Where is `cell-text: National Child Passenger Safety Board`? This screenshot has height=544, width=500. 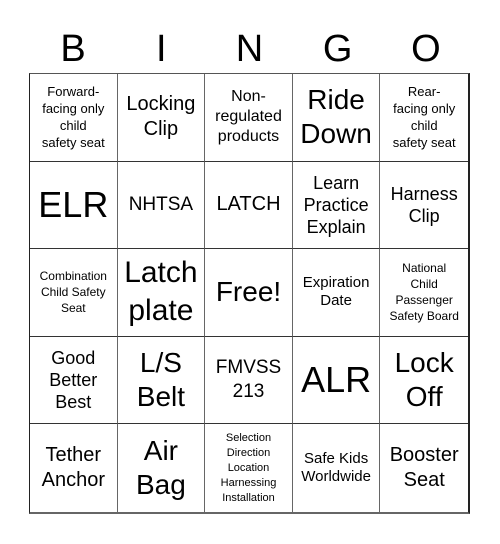
cell-text: National Child Passenger Safety Board is located at coordinates (424, 292).